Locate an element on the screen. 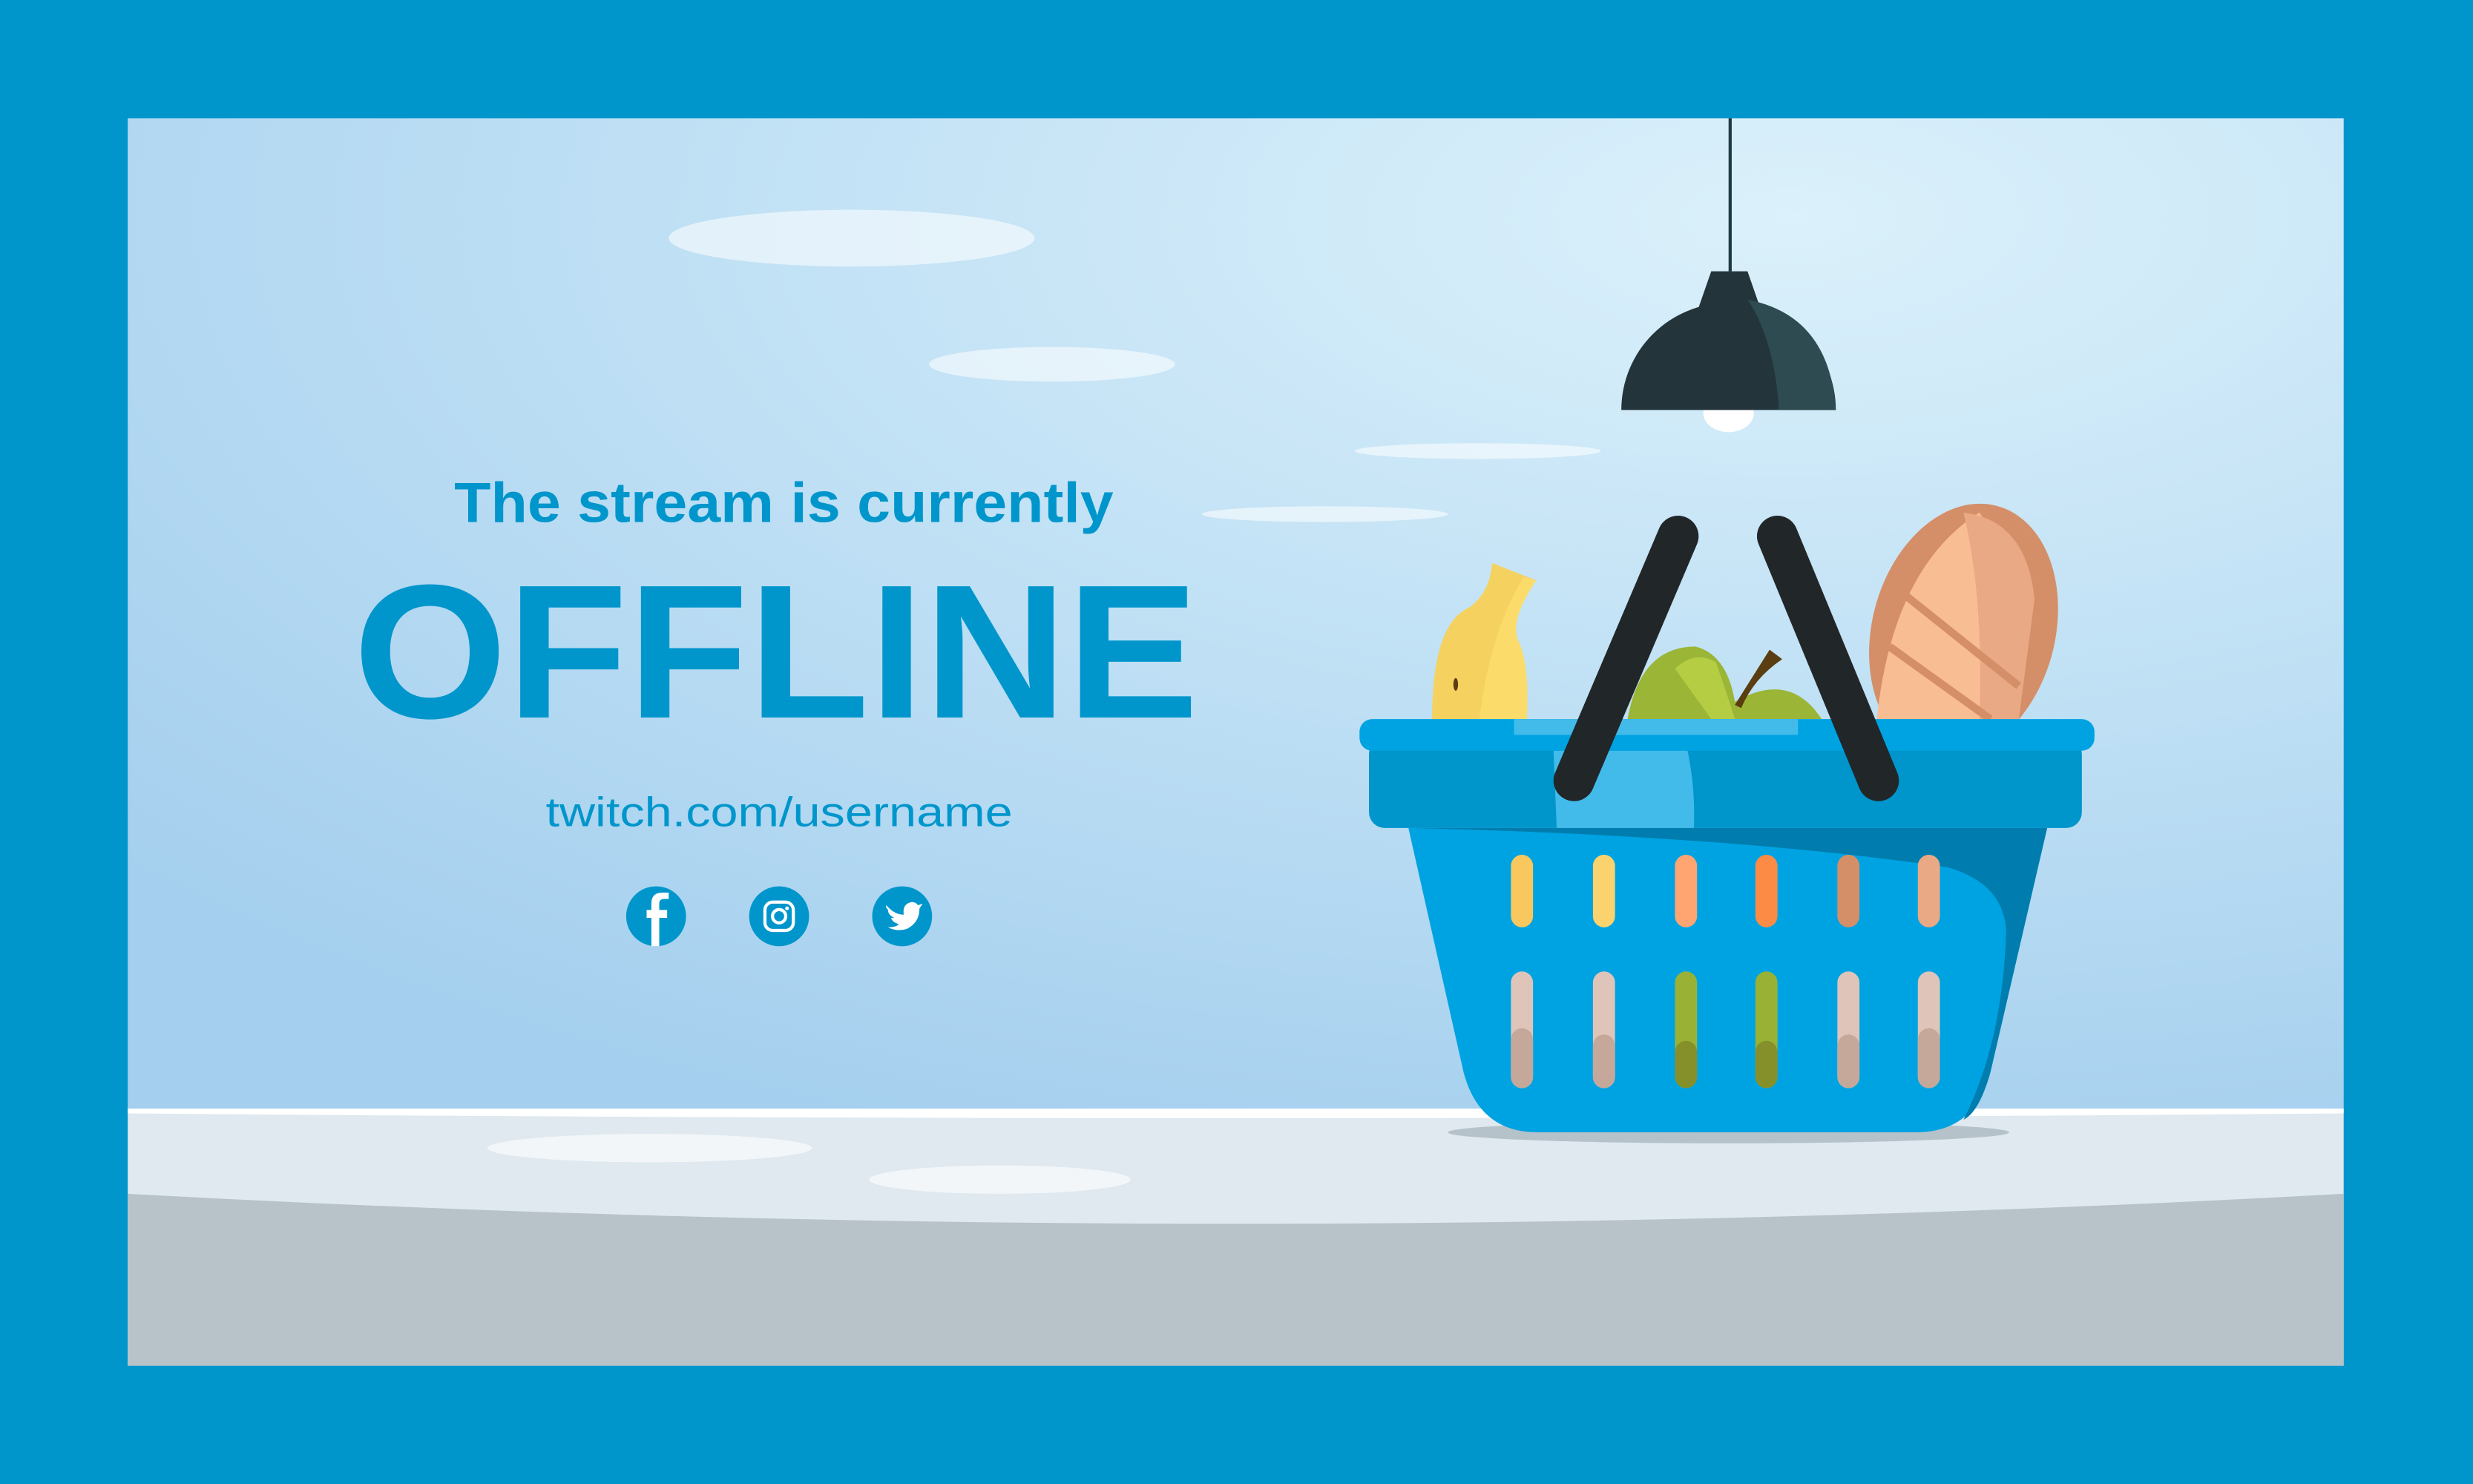 The height and width of the screenshot is (1484, 2473). channel-url: twitch.com/username is located at coordinates (778, 812).